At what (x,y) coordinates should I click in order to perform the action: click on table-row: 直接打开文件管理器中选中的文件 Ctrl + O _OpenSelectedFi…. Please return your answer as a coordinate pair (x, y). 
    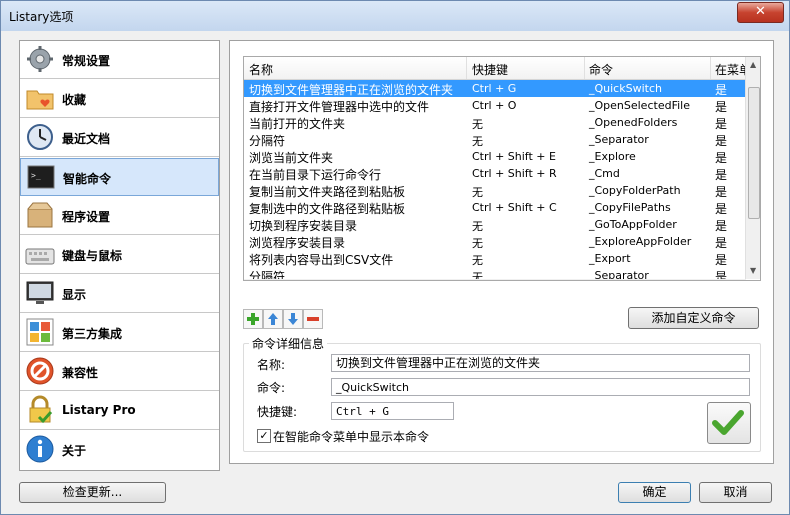
    Looking at the image, I should click on (495, 105).